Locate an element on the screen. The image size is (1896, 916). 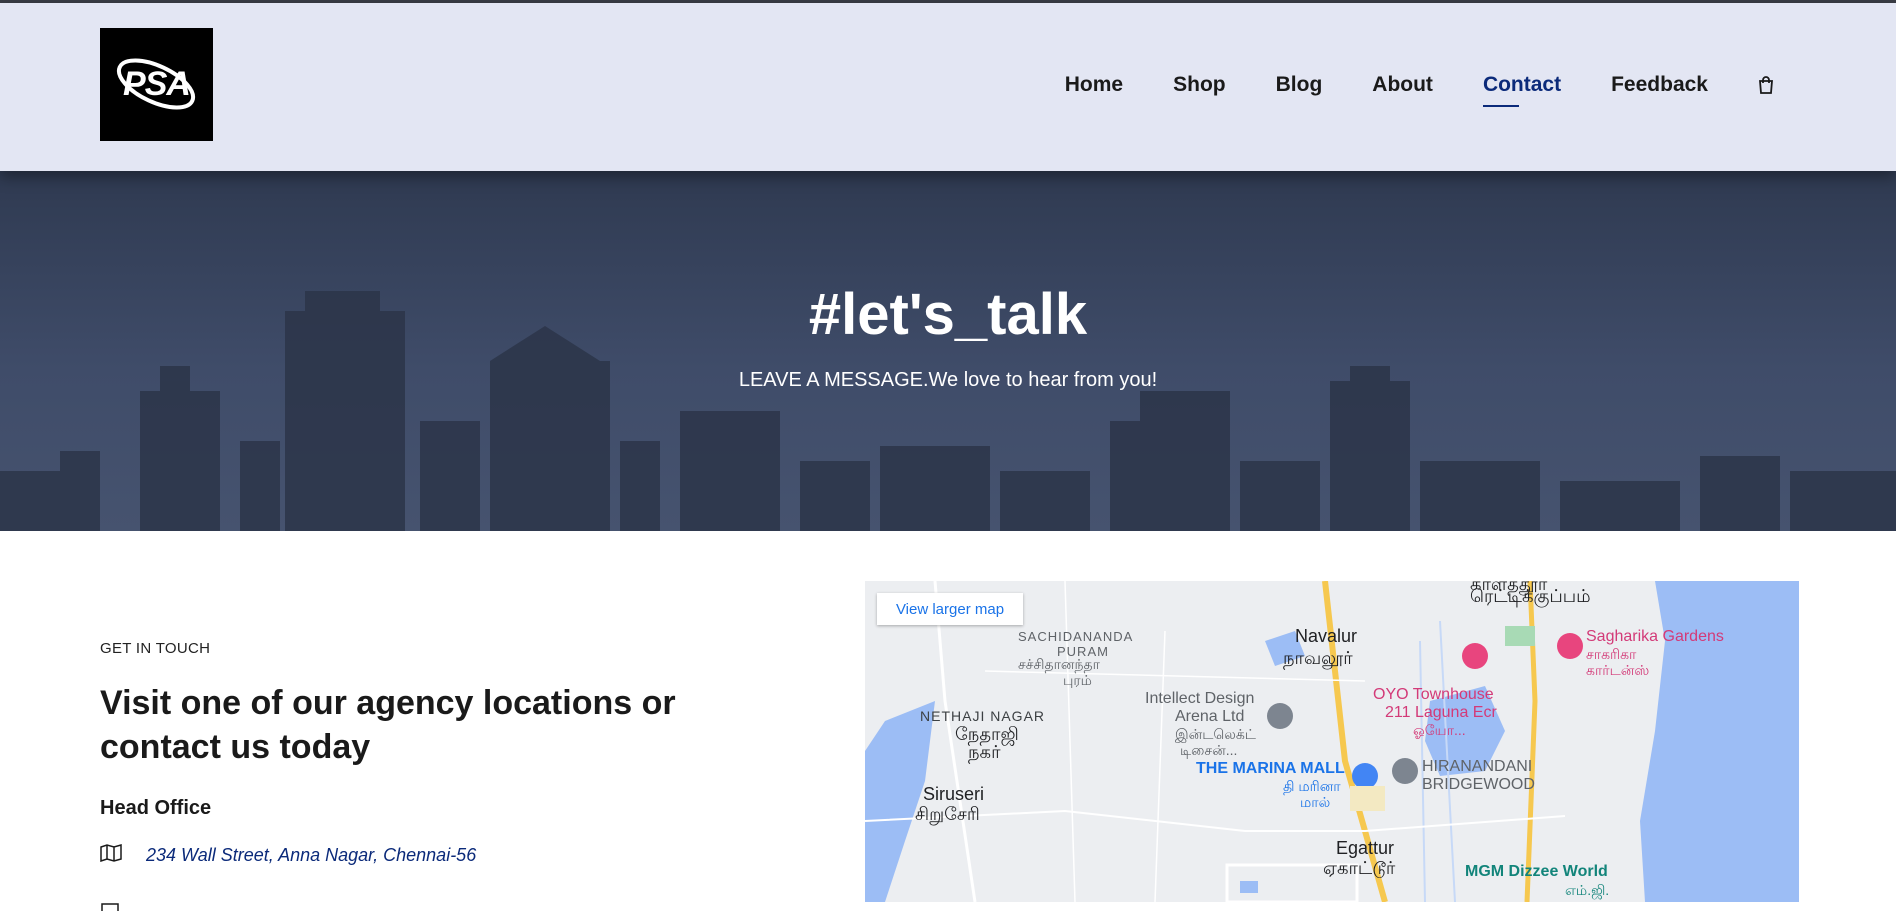
map-label-navalur: Navalur is located at coordinates (1326, 636).